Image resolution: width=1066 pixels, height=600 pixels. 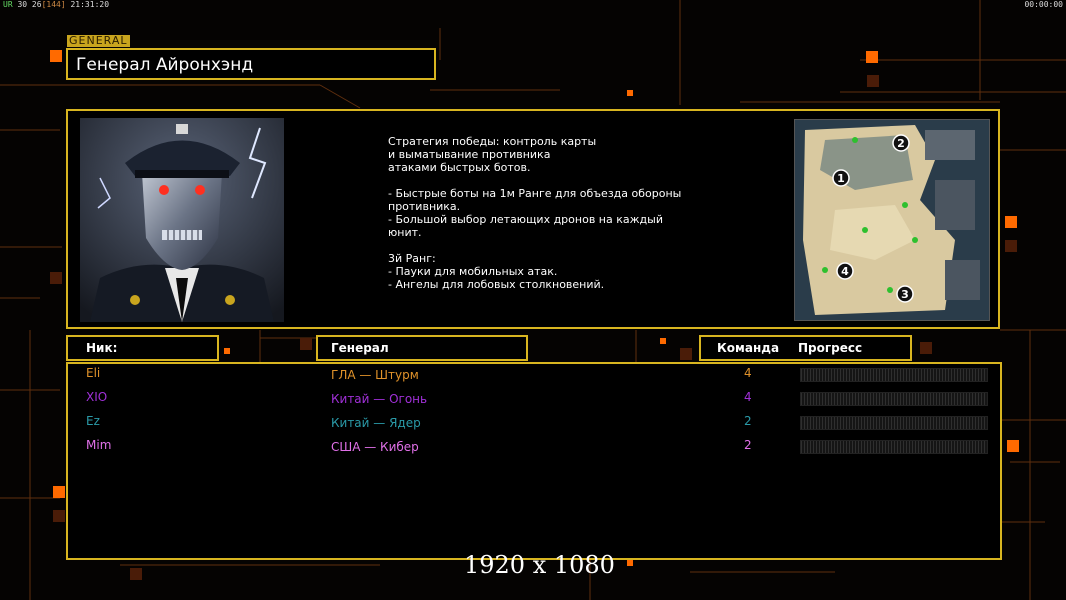 I want to click on general-portrait-icon, so click(x=182, y=220).